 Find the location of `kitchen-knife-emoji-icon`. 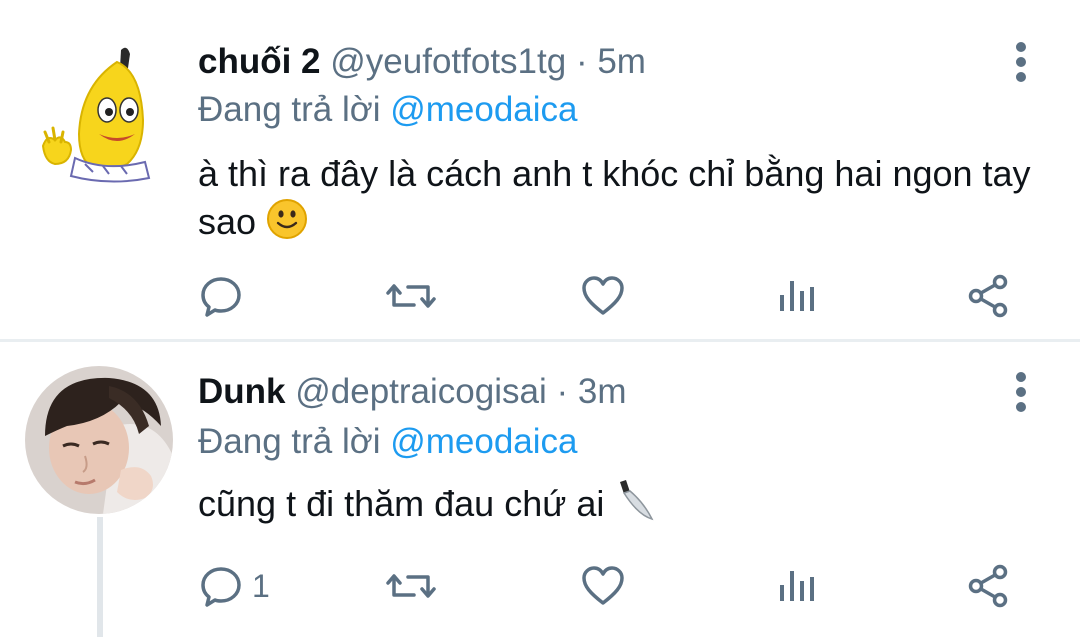

kitchen-knife-emoji-icon is located at coordinates (636, 506).